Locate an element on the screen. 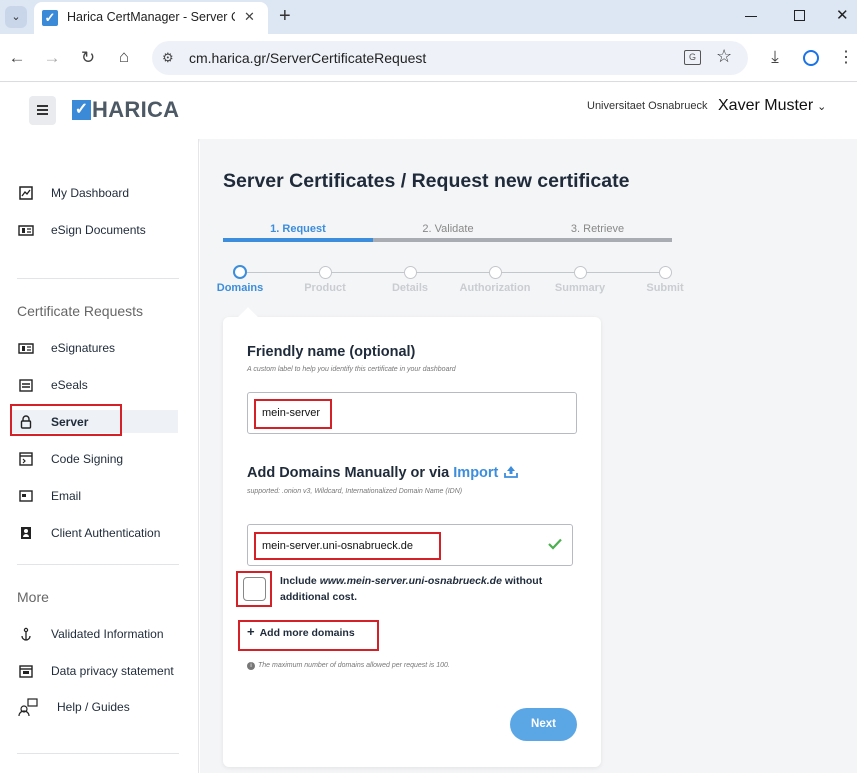 This screenshot has width=857, height=773. sidebar-item-help-guides: Help / Guides is located at coordinates (74, 707).